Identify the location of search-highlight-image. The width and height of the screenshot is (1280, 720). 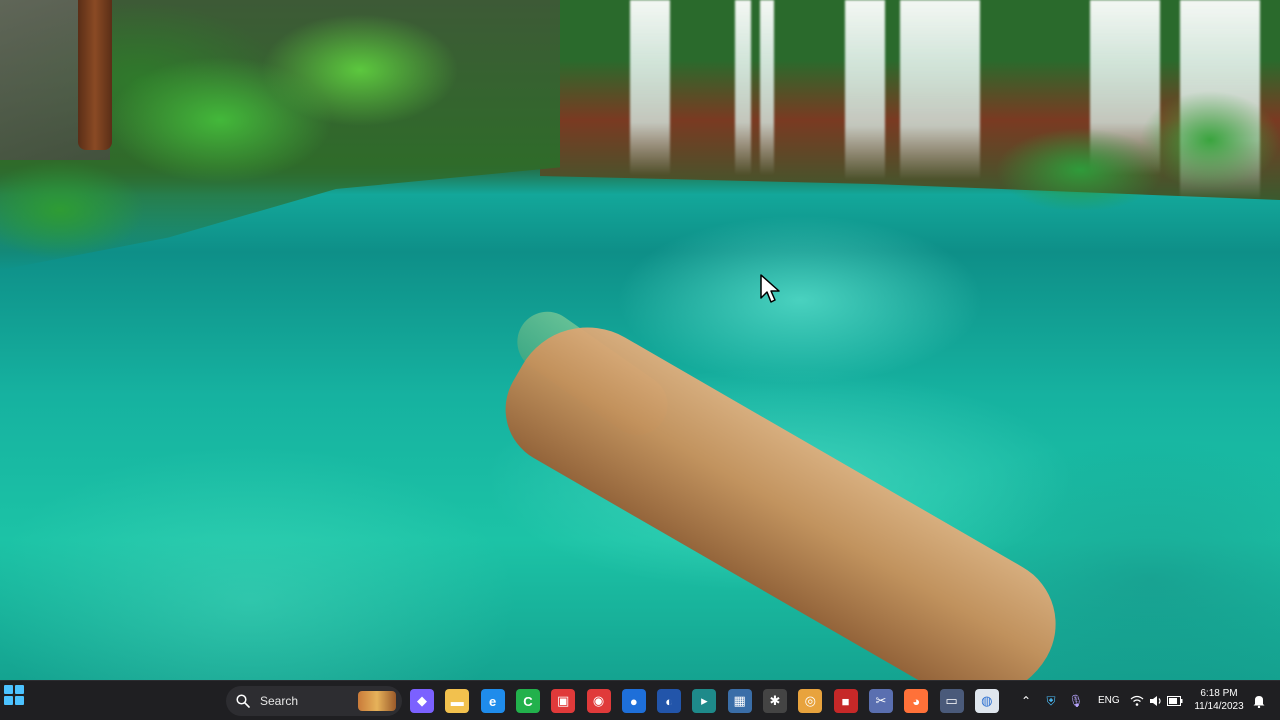
(377, 701).